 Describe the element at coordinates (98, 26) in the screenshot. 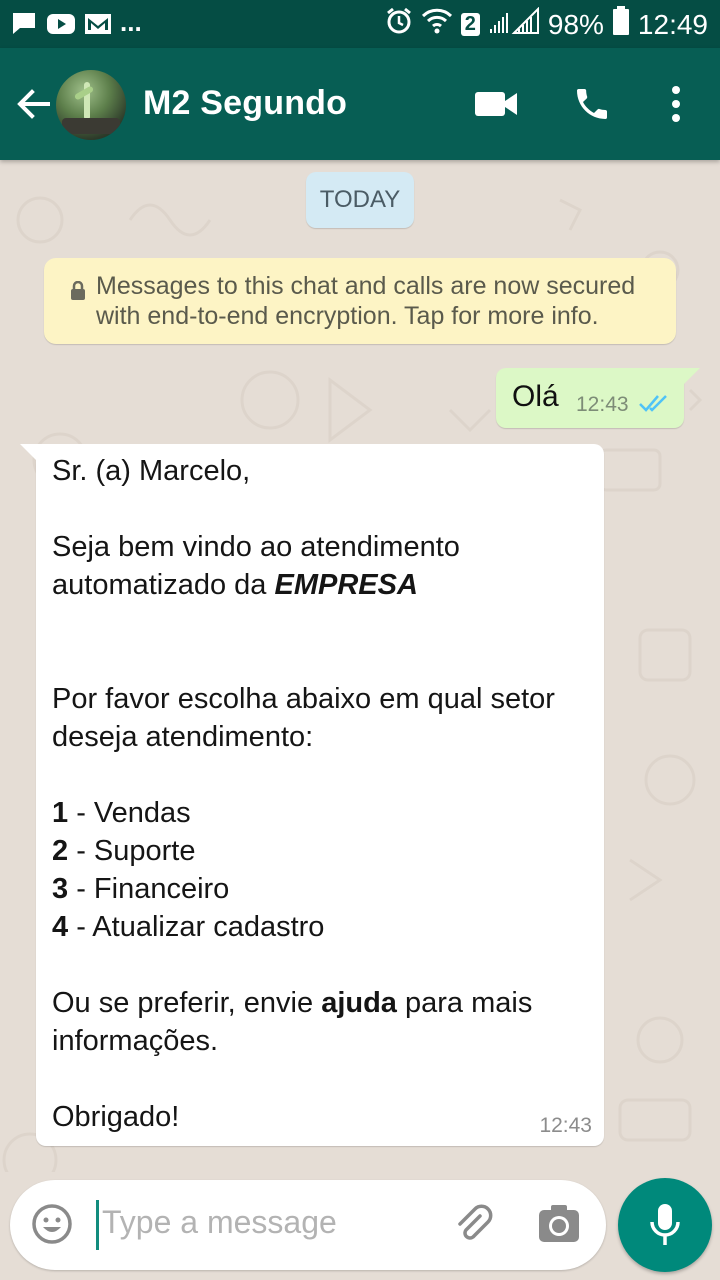

I see `gmail-icon` at that location.